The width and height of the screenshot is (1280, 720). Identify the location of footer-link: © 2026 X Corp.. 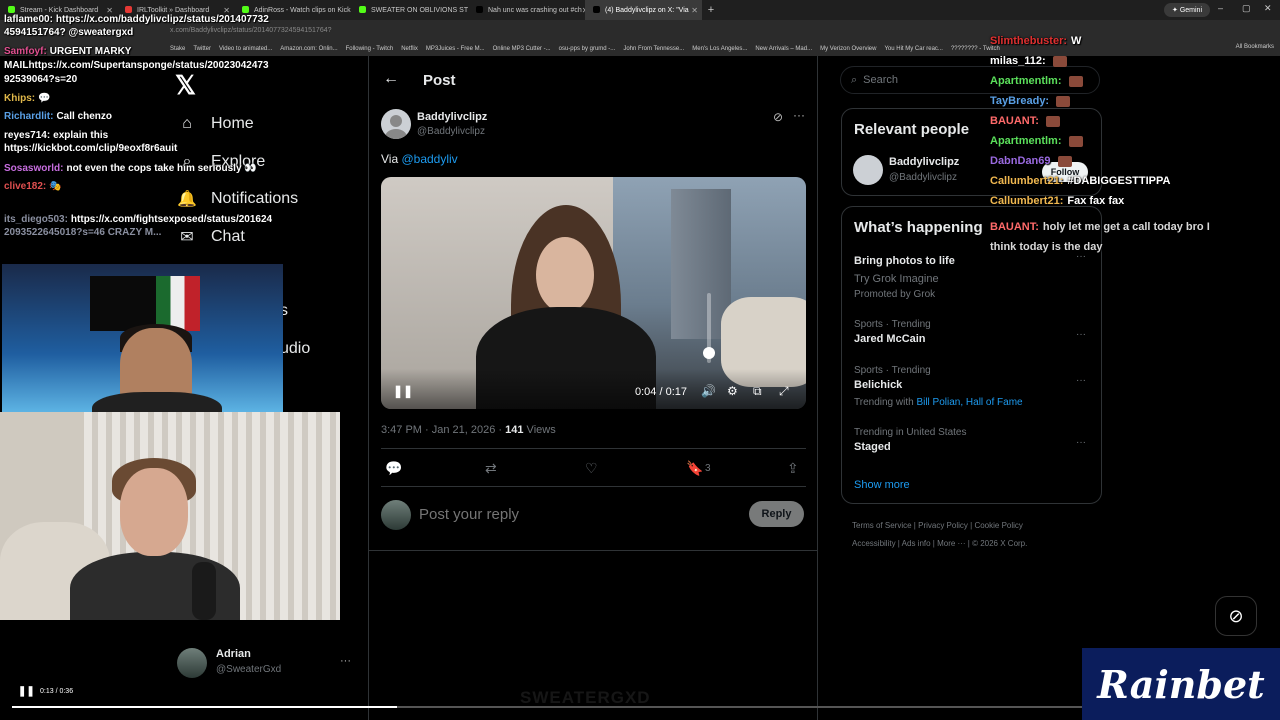
(999, 543).